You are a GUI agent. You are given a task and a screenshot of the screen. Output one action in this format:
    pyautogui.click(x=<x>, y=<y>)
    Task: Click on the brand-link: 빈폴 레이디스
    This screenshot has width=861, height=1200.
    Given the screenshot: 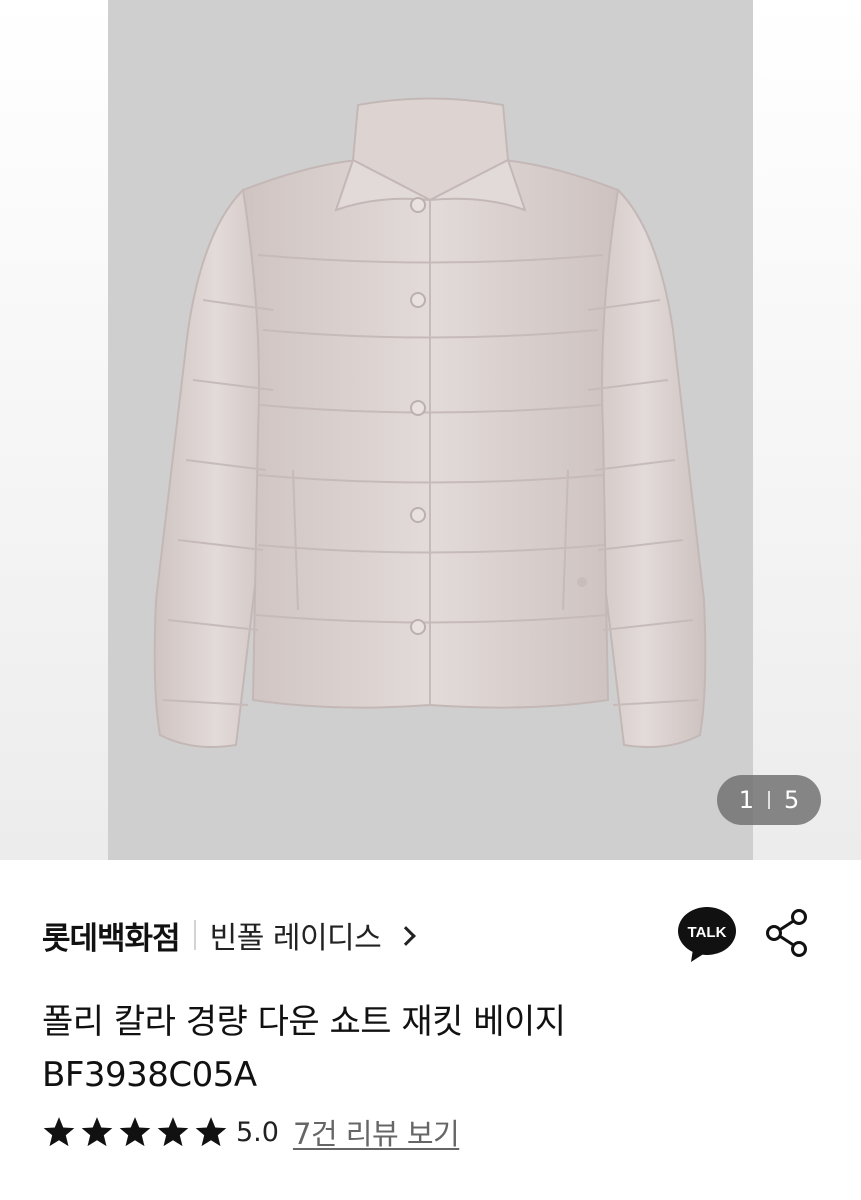 What is the action you would take?
    pyautogui.click(x=313, y=935)
    